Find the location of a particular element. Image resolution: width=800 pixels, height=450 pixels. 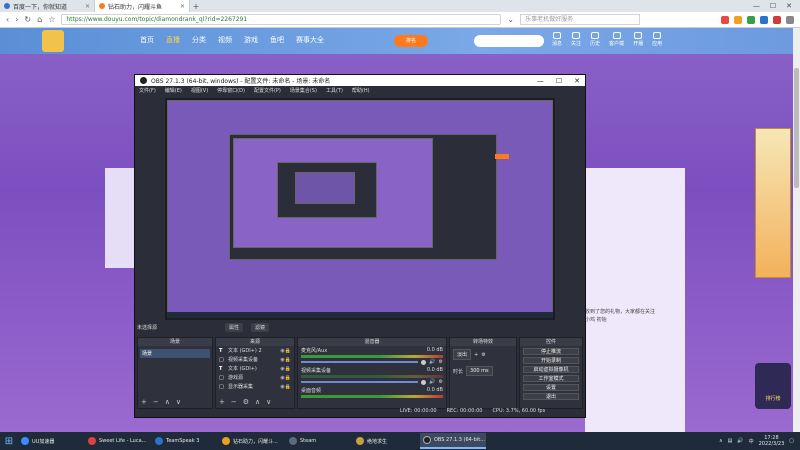

network-icon: ▤ is located at coordinates (730, 441).